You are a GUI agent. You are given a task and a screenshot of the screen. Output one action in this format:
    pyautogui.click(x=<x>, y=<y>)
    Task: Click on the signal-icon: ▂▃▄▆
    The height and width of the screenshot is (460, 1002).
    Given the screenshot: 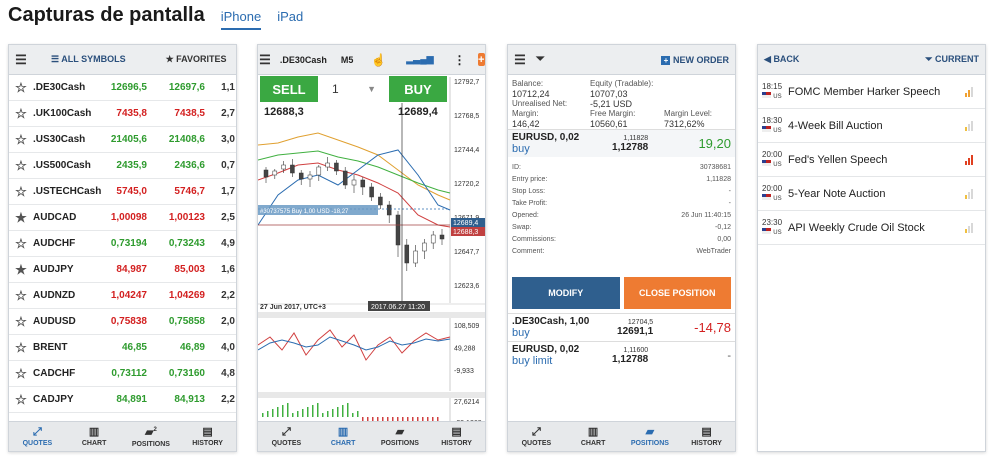 What is the action you would take?
    pyautogui.click(x=419, y=59)
    